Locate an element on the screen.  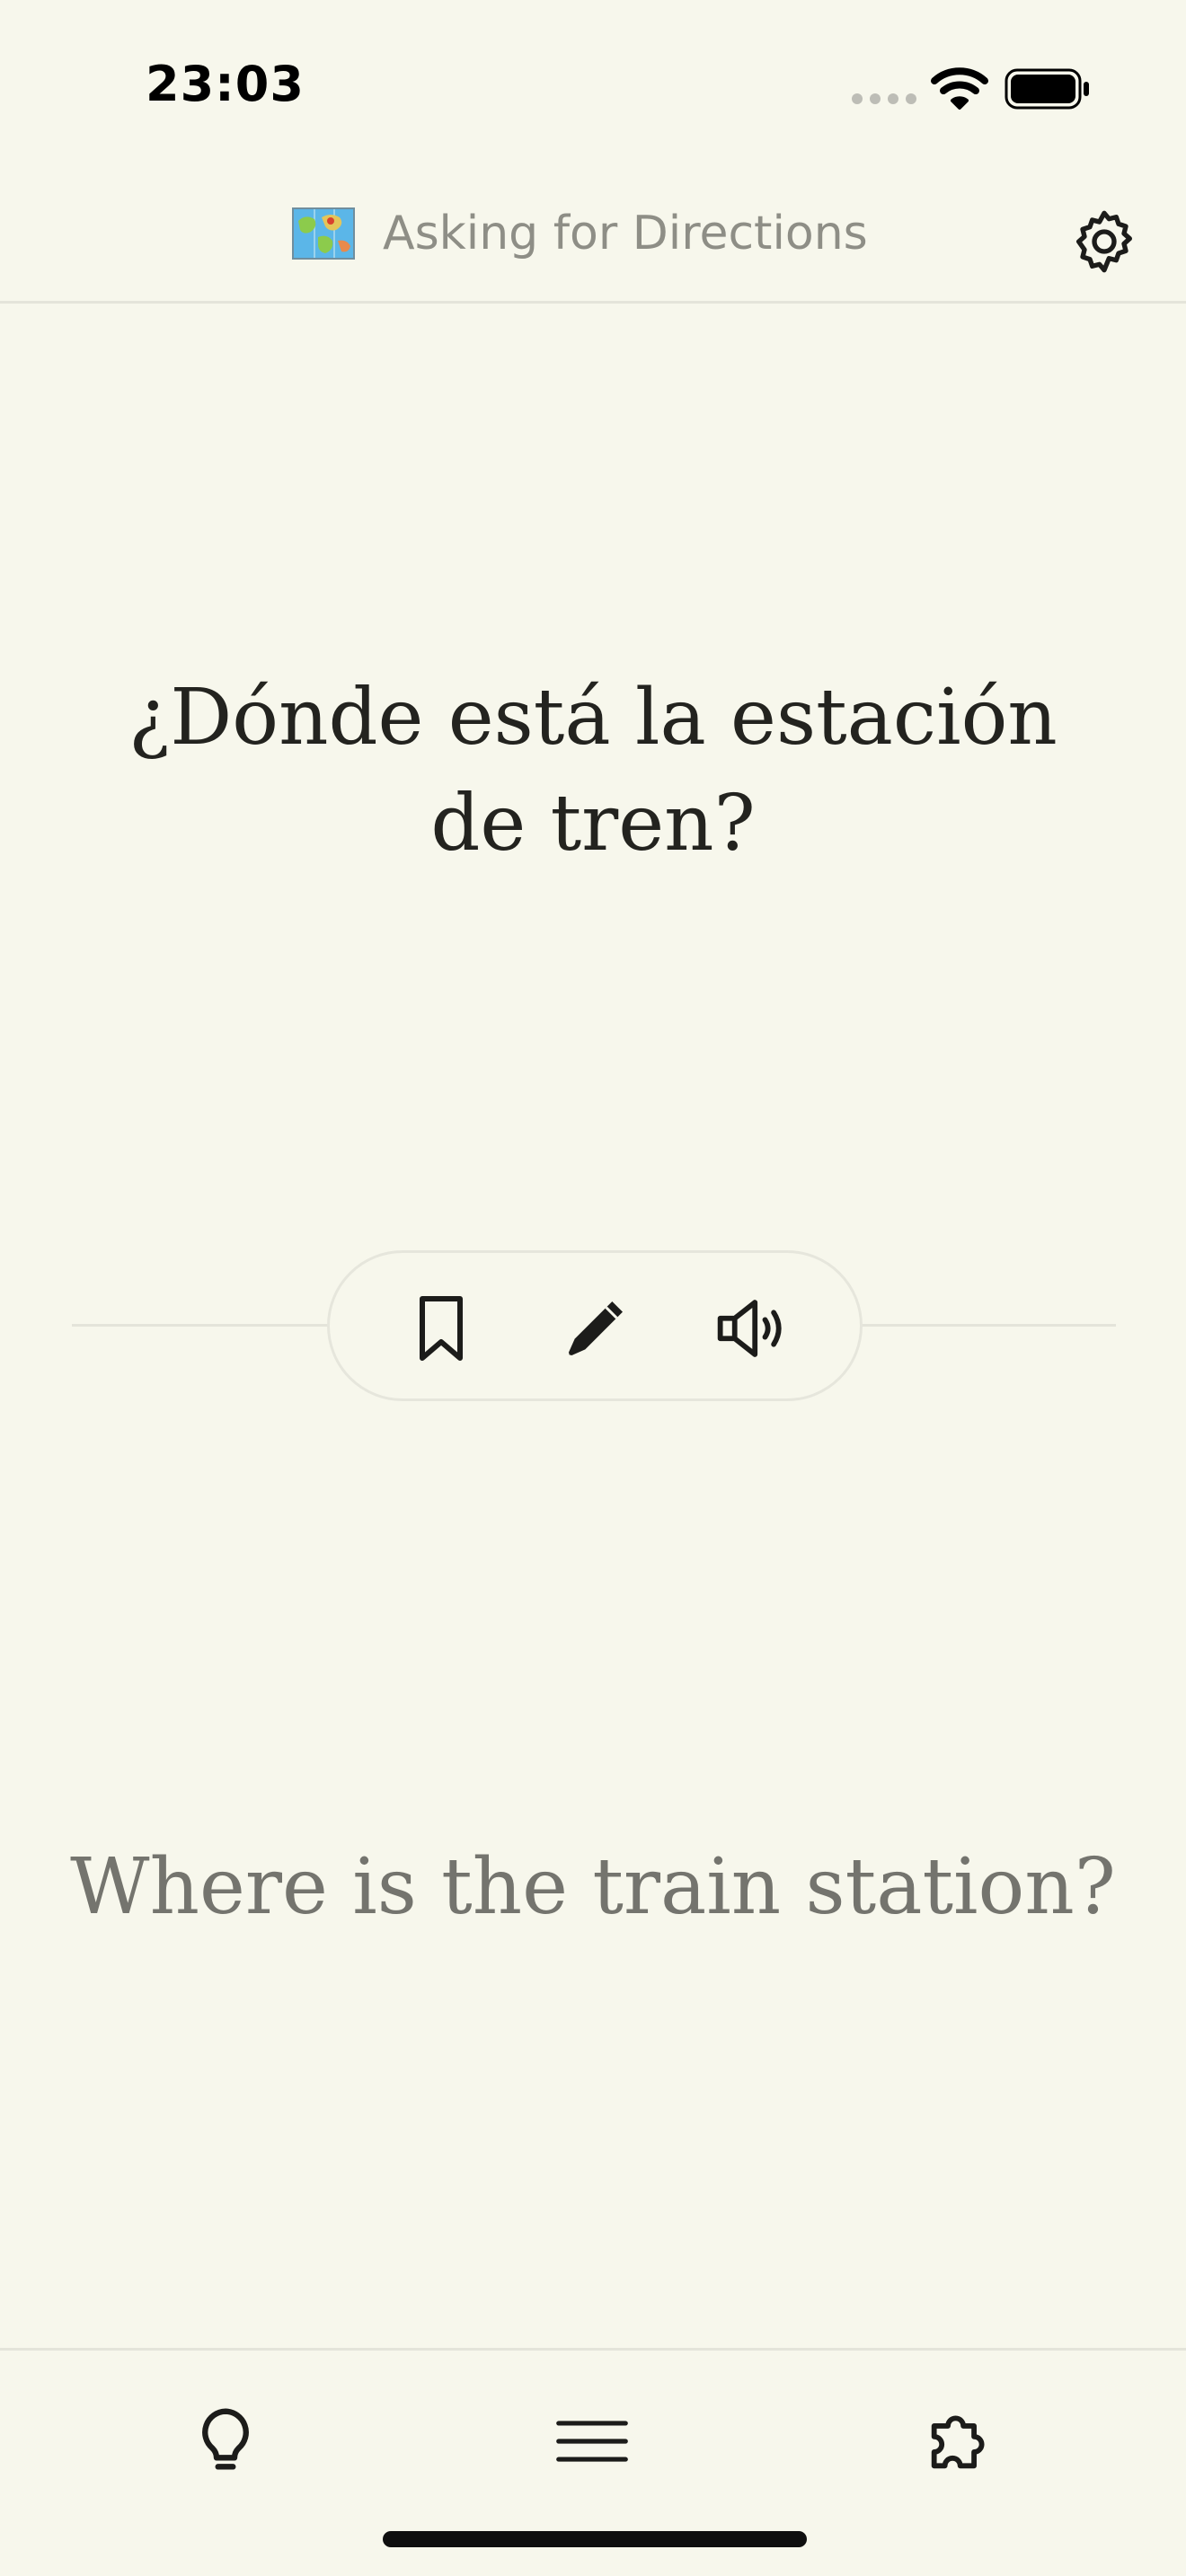
settings-button is located at coordinates (1104, 241).